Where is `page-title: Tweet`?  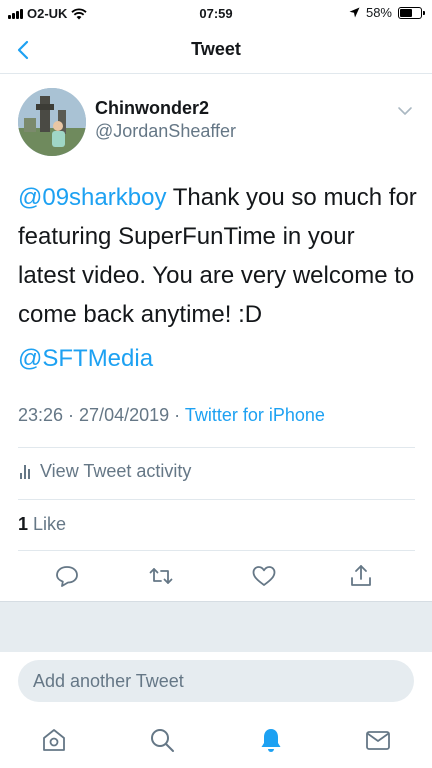
page-title: Tweet is located at coordinates (216, 49).